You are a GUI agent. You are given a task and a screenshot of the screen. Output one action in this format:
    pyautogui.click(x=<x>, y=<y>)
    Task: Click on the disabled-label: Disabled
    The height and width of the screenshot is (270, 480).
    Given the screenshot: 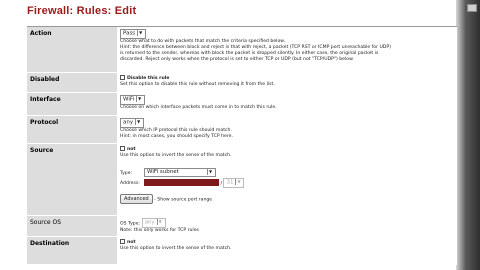 What is the action you would take?
    pyautogui.click(x=72, y=82)
    